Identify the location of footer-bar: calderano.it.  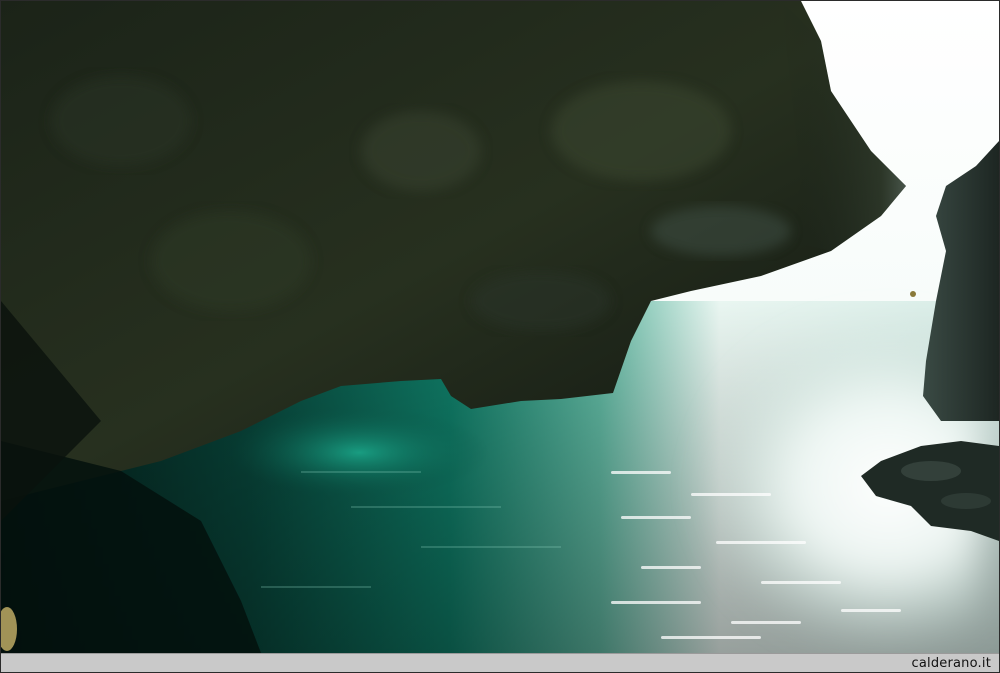
(500, 662).